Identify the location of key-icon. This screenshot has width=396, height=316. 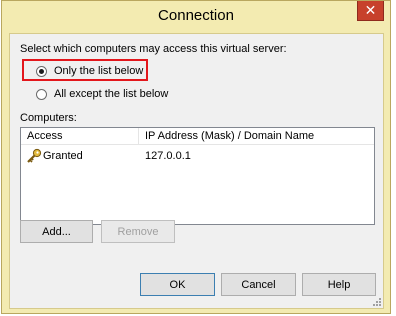
(34, 155).